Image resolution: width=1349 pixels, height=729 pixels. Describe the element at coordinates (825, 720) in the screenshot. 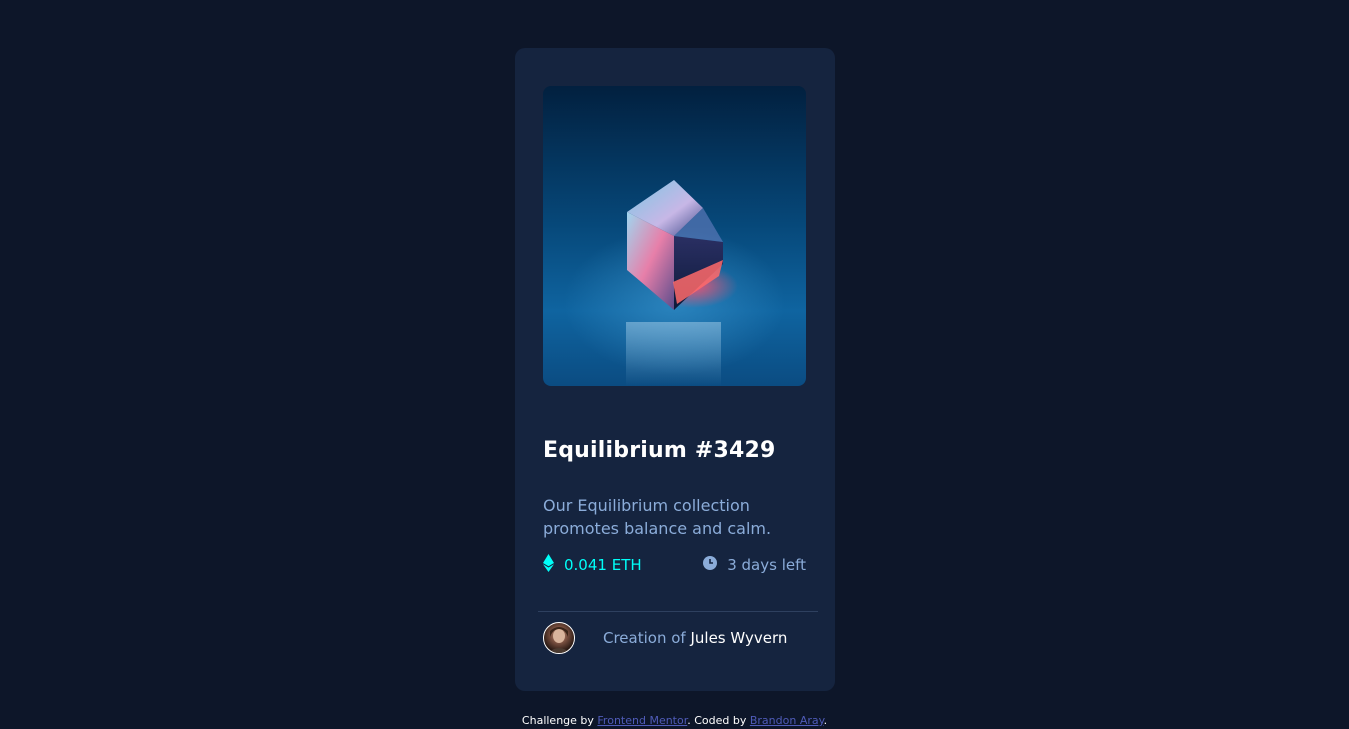

I see `attribution-suffix: .` at that location.